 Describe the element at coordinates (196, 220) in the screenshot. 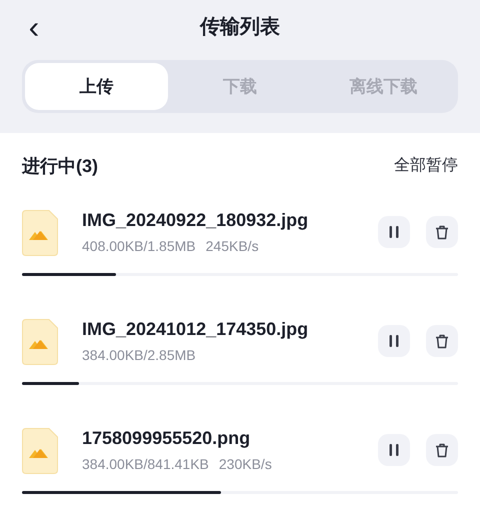

I see `file-name: IMG_20240922_180932.jpg` at that location.